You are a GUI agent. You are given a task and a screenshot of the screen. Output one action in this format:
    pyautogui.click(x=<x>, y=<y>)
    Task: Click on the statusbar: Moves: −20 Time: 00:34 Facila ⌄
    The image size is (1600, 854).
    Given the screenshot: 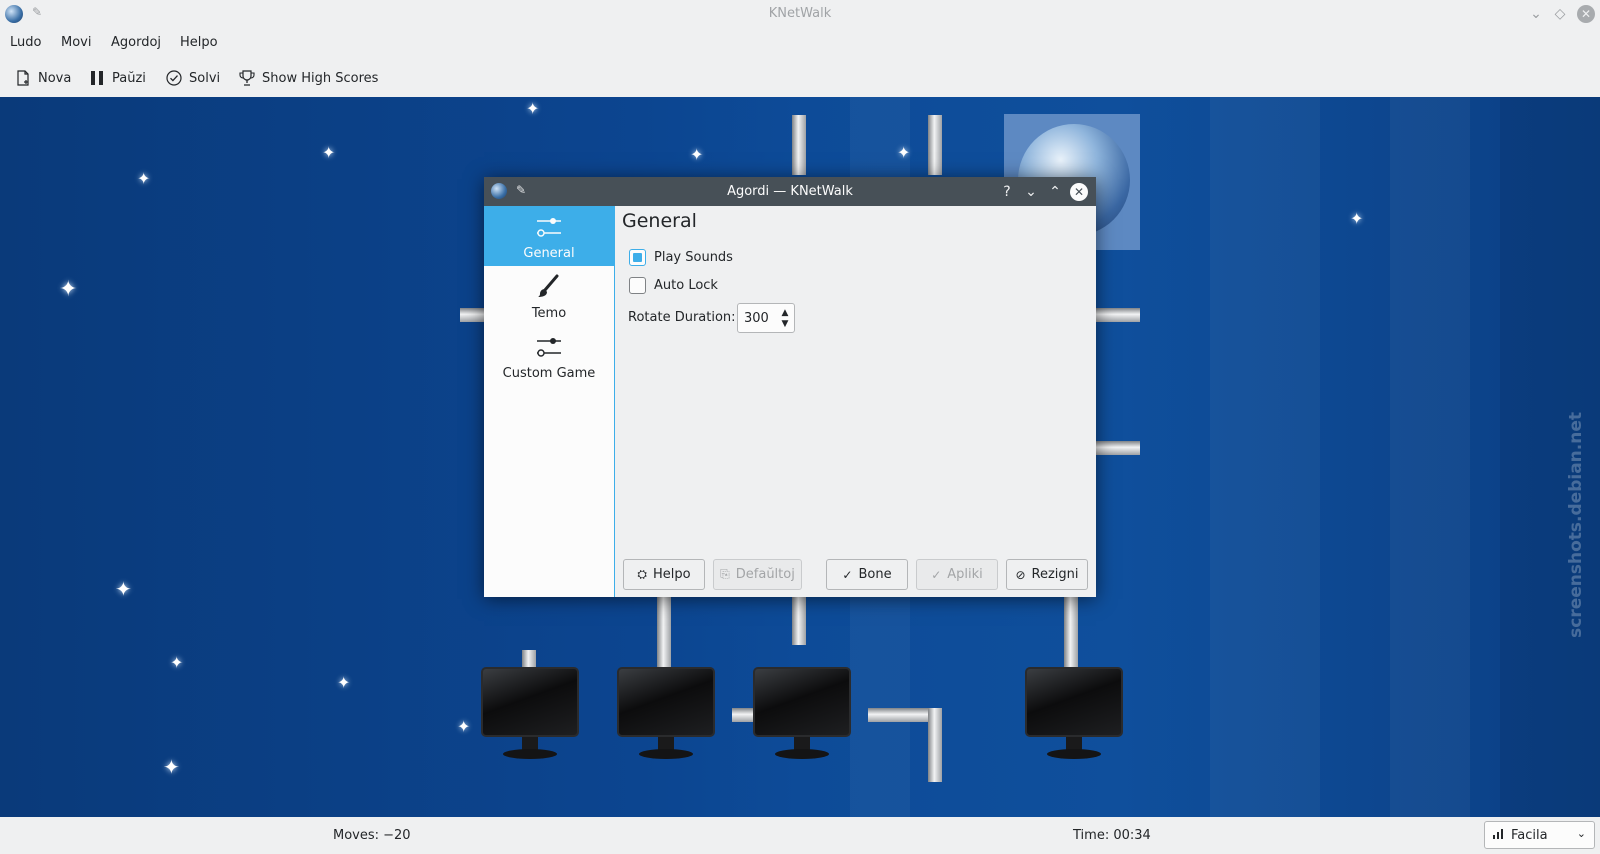 What is the action you would take?
    pyautogui.click(x=800, y=835)
    